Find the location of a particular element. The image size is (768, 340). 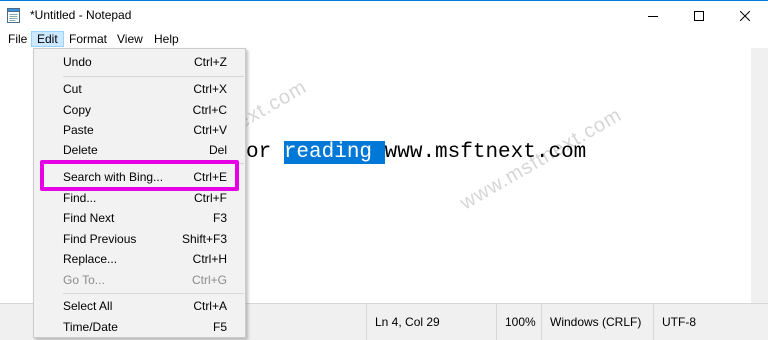

menu-item-replace: Replace... Ctrl+H is located at coordinates (139, 258).